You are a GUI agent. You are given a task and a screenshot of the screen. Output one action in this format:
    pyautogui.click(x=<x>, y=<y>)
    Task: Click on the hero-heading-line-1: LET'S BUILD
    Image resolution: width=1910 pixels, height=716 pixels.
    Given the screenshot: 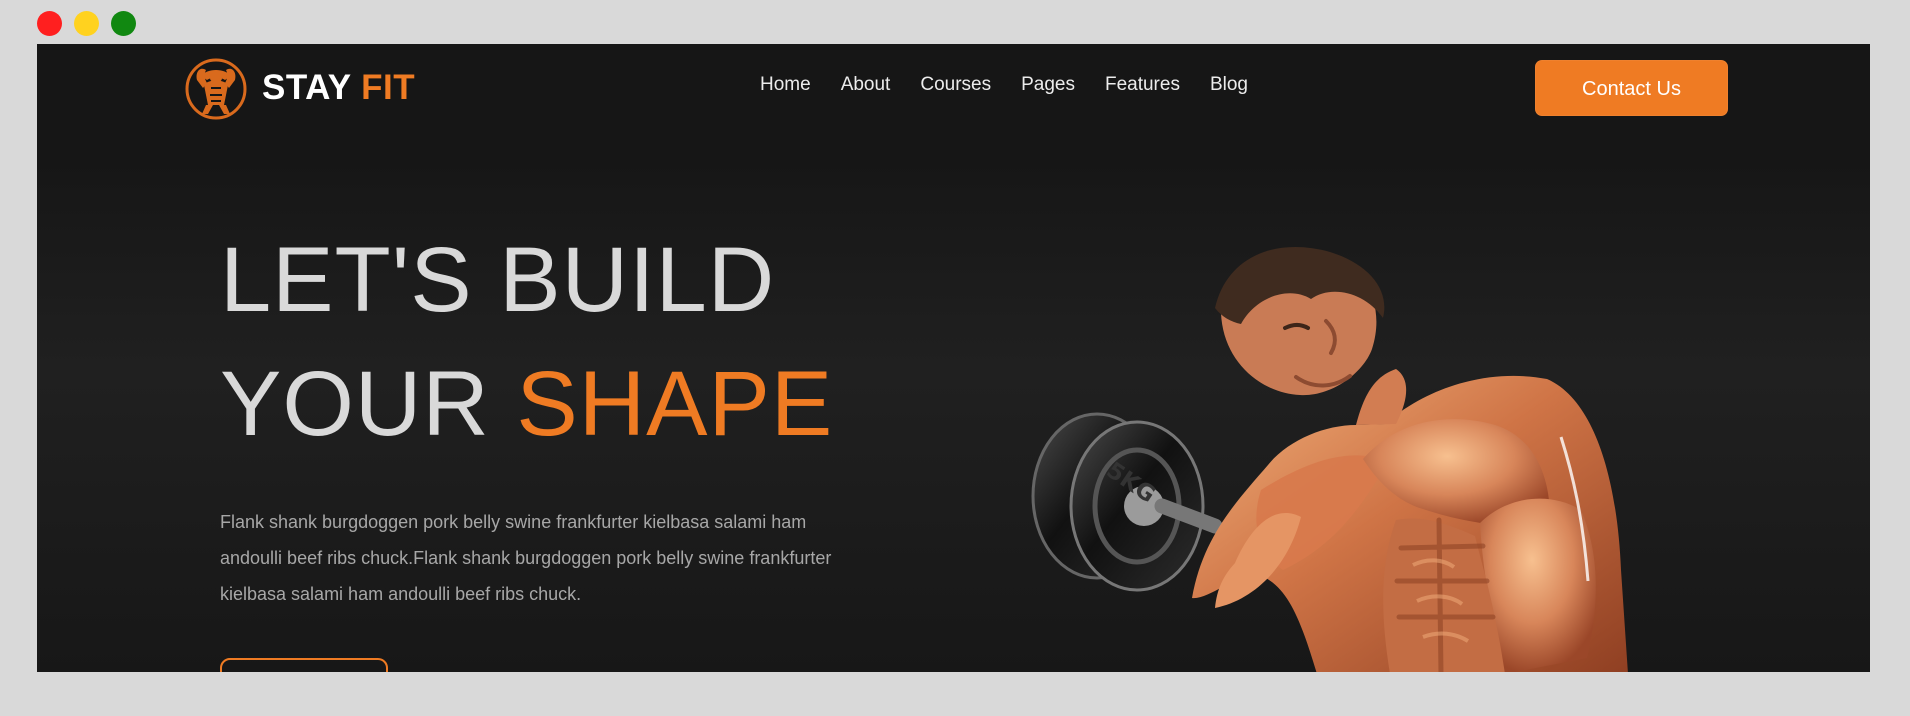 What is the action you would take?
    pyautogui.click(x=498, y=280)
    